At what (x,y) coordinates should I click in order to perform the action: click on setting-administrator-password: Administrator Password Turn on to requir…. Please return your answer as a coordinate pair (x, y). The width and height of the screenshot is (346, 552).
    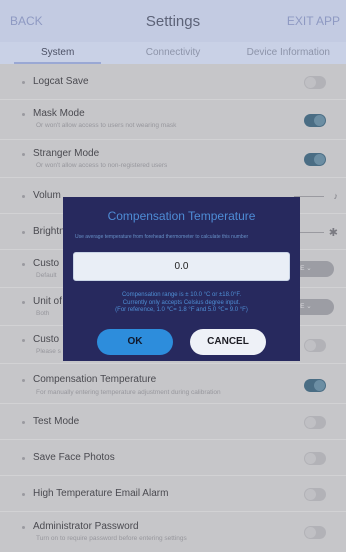
    Looking at the image, I should click on (173, 532).